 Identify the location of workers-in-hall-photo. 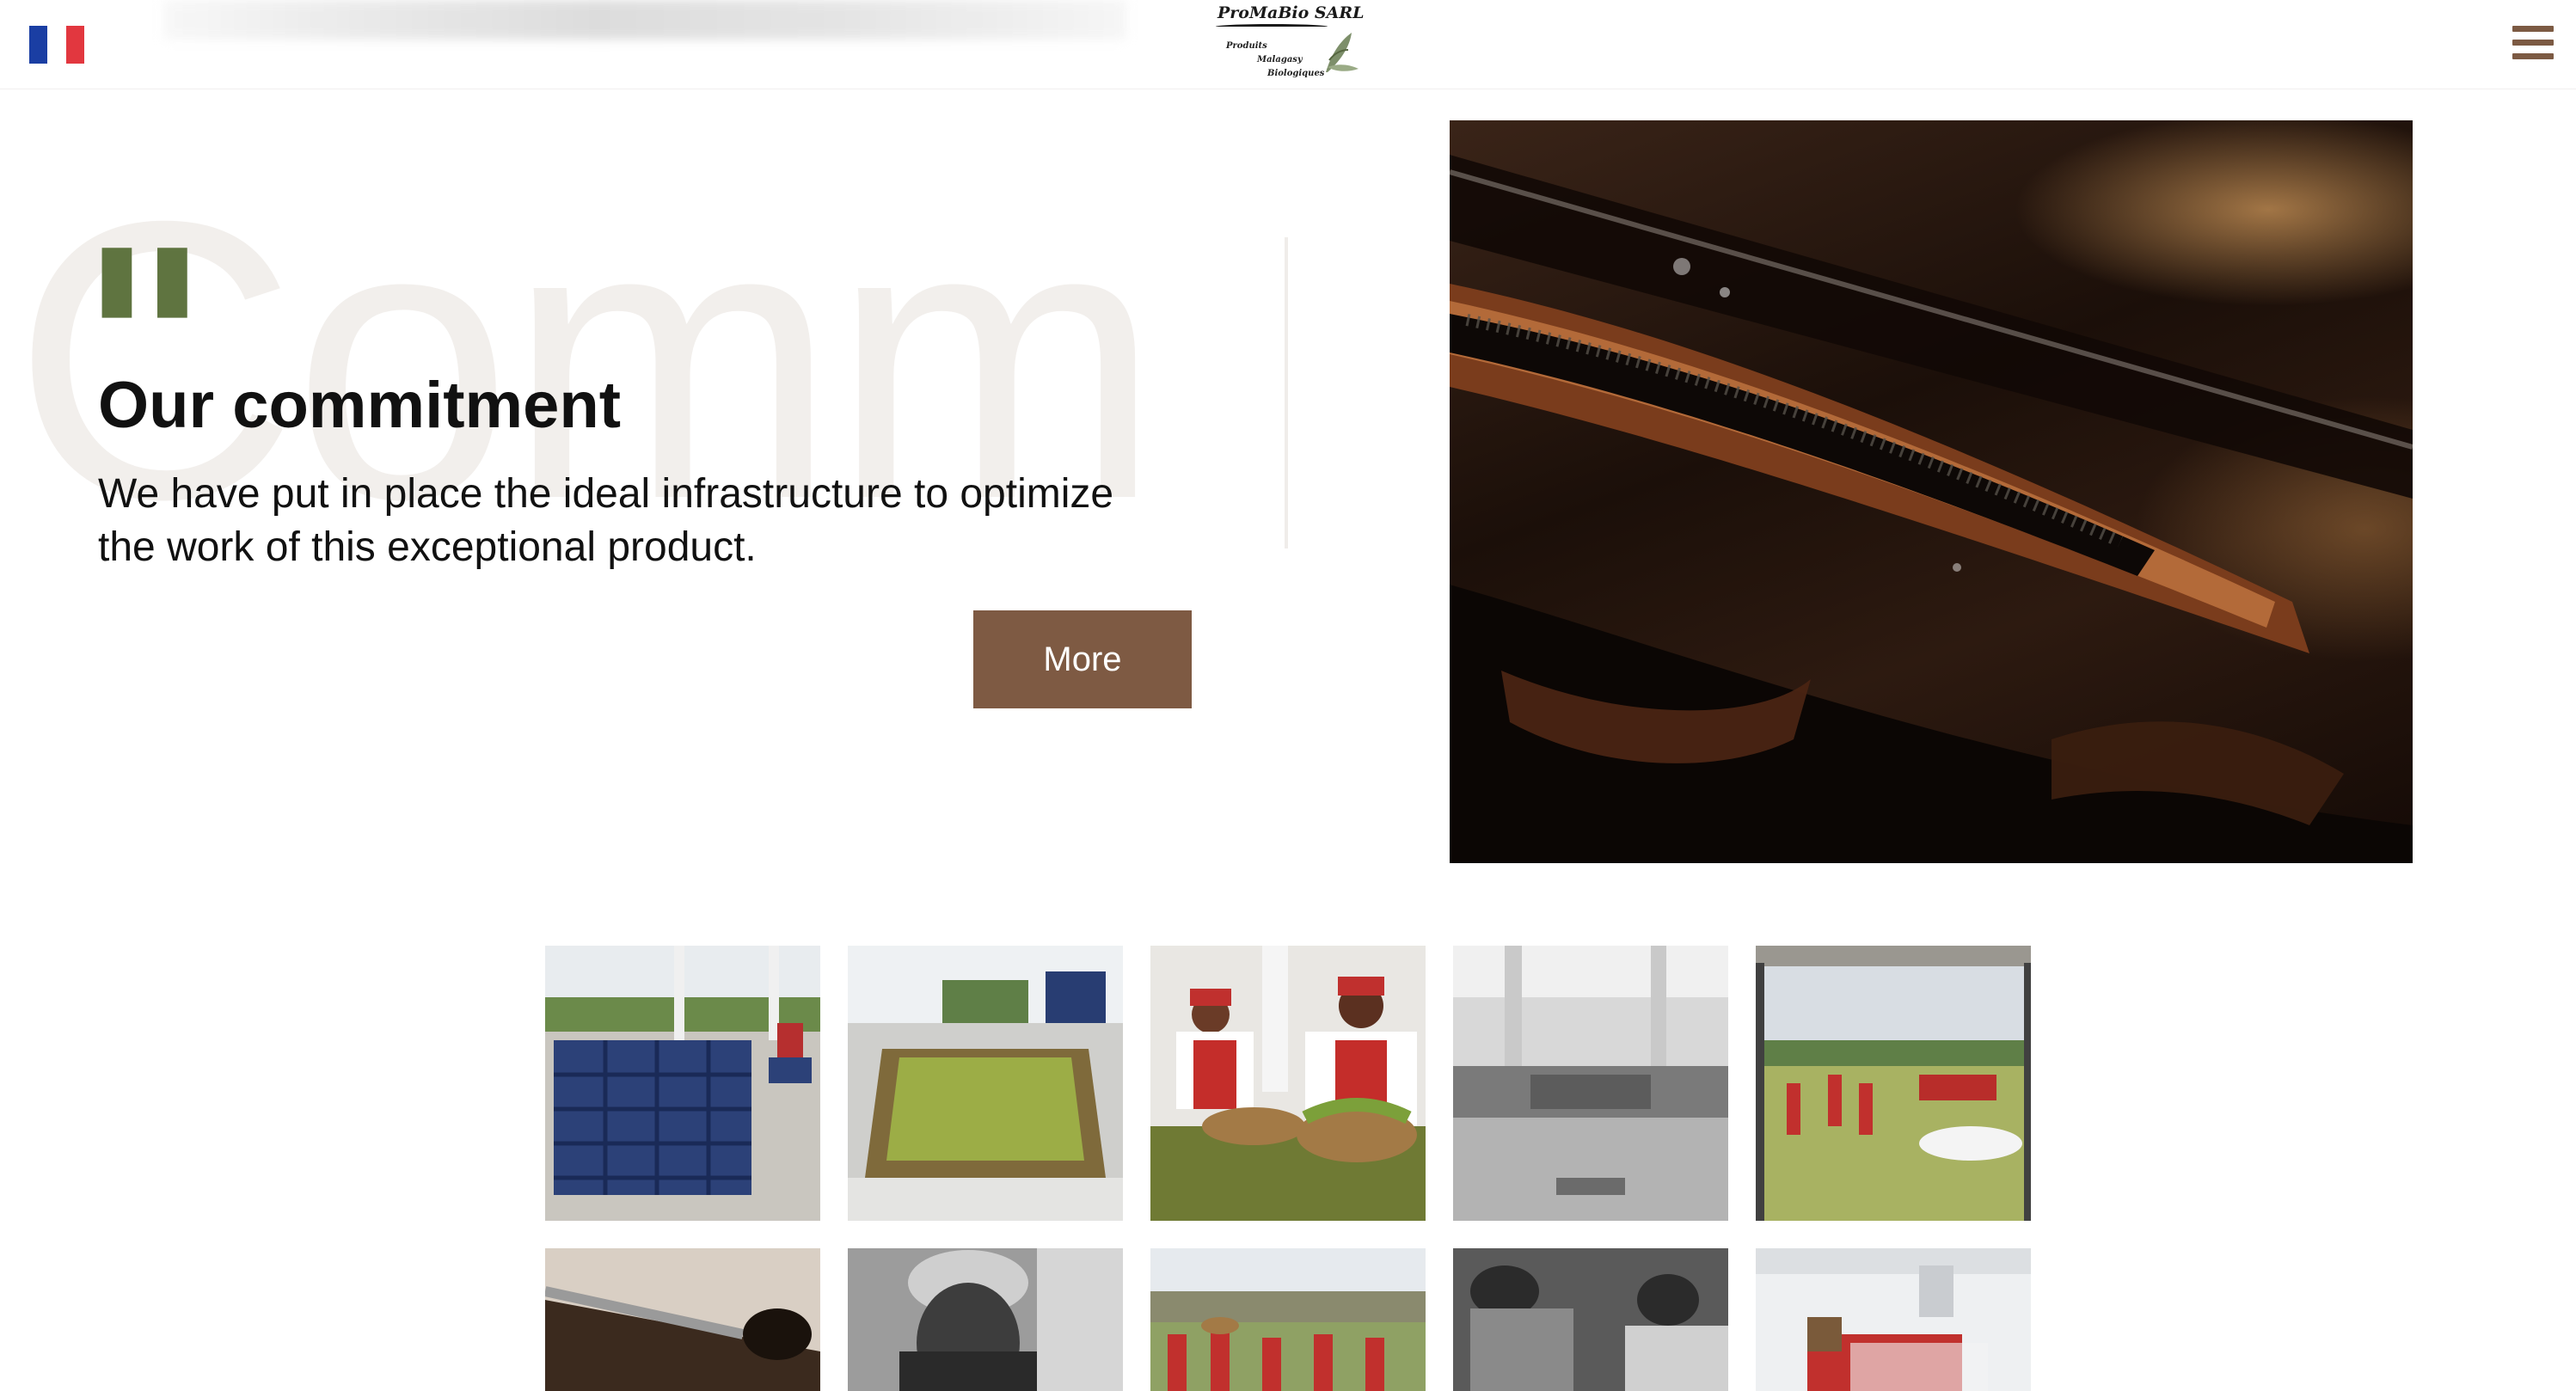
(1893, 1319).